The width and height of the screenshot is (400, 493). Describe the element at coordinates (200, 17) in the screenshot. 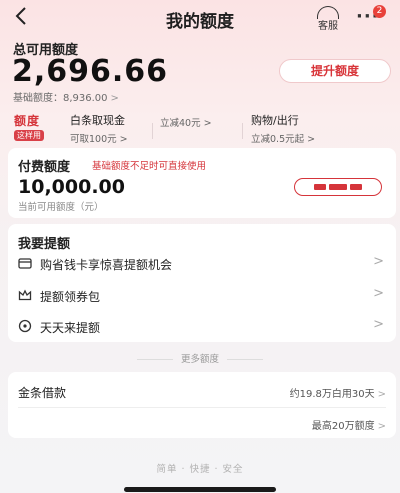

I see `top-bar: 我的额度 客服 ··· 2` at that location.